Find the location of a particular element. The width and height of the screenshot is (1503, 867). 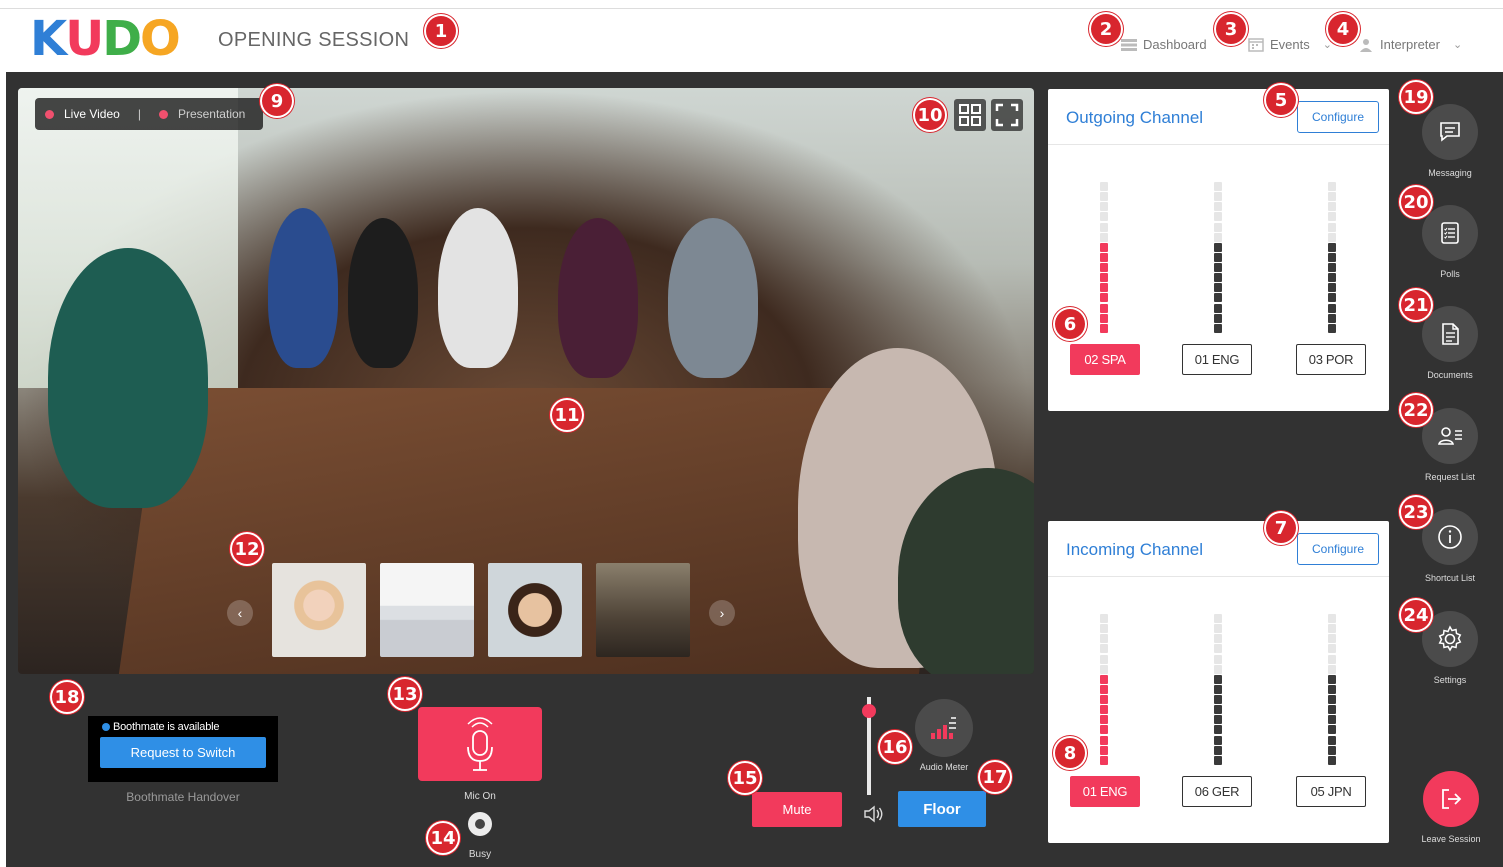

sidebar-item-messaging: Messaging is located at coordinates (1450, 141).